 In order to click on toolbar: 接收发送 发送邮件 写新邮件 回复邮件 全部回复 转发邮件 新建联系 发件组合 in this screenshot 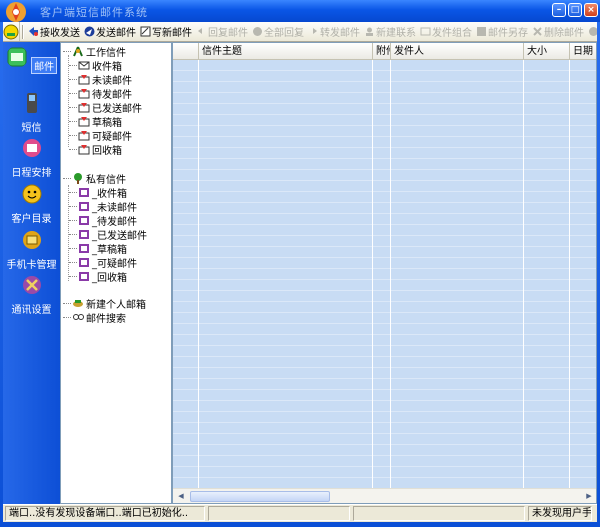, I will do `click(300, 32)`.